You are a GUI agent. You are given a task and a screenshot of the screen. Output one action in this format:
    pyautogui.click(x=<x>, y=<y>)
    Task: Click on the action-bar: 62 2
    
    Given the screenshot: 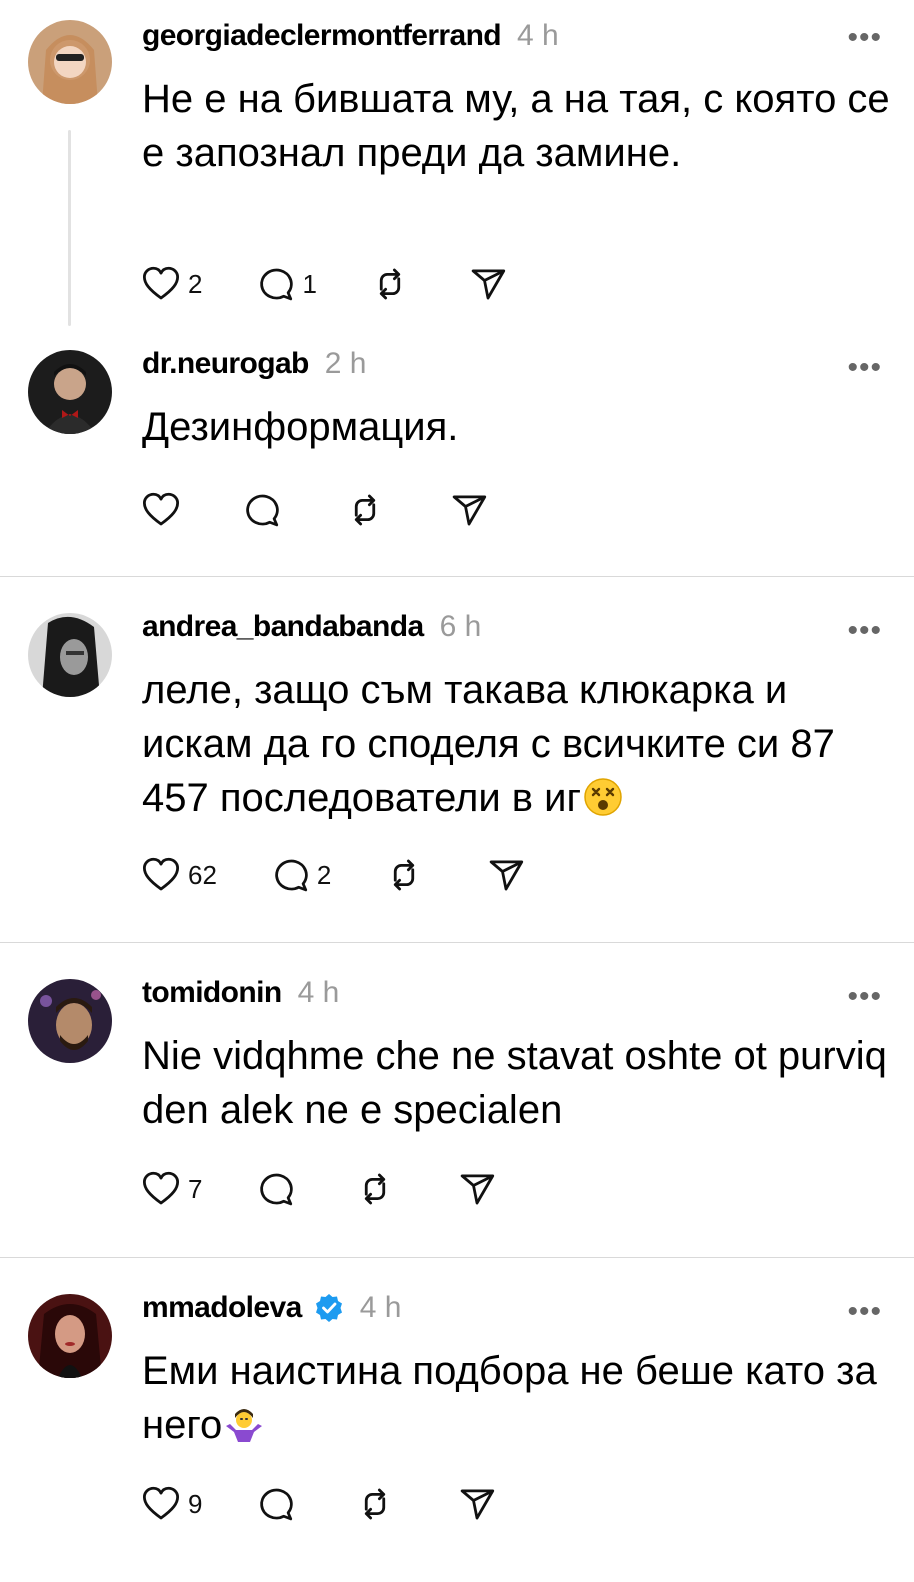 What is the action you would take?
    pyautogui.click(x=333, y=875)
    